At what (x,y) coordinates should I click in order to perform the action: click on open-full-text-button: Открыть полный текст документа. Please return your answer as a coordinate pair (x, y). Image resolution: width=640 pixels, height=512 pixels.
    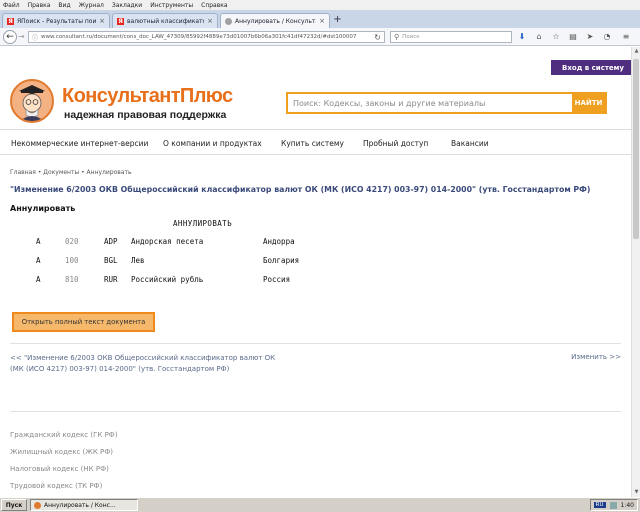
    Looking at the image, I should click on (83, 322).